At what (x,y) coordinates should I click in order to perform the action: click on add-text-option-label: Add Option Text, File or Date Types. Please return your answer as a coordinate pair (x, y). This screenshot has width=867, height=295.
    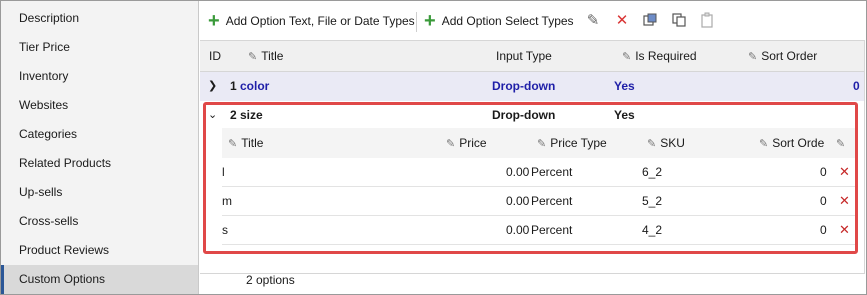
    Looking at the image, I should click on (320, 21).